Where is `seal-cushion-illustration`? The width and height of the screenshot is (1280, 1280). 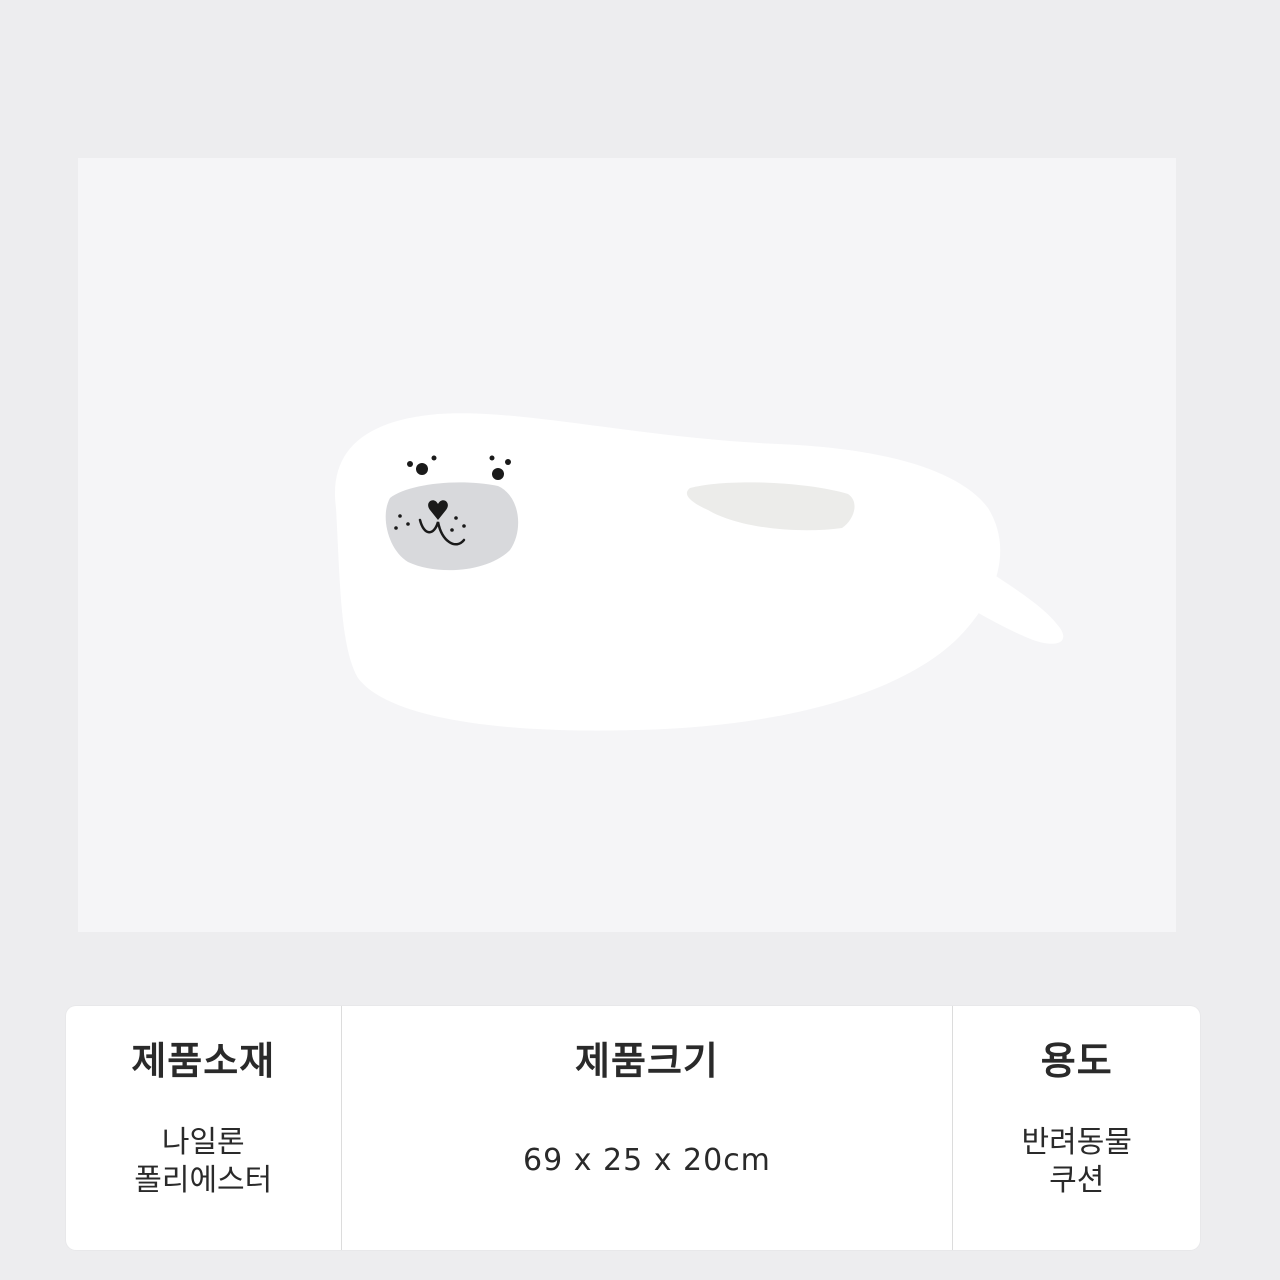 seal-cushion-illustration is located at coordinates (699, 572).